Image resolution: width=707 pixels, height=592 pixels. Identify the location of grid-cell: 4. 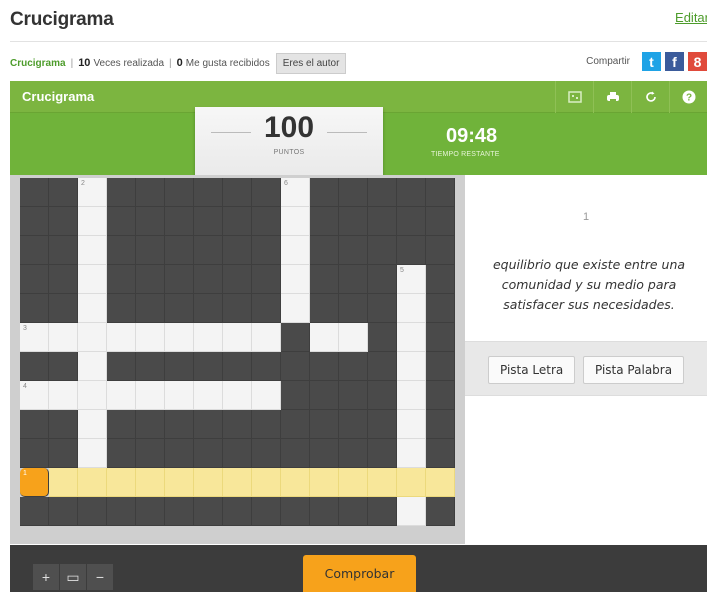
(34, 395).